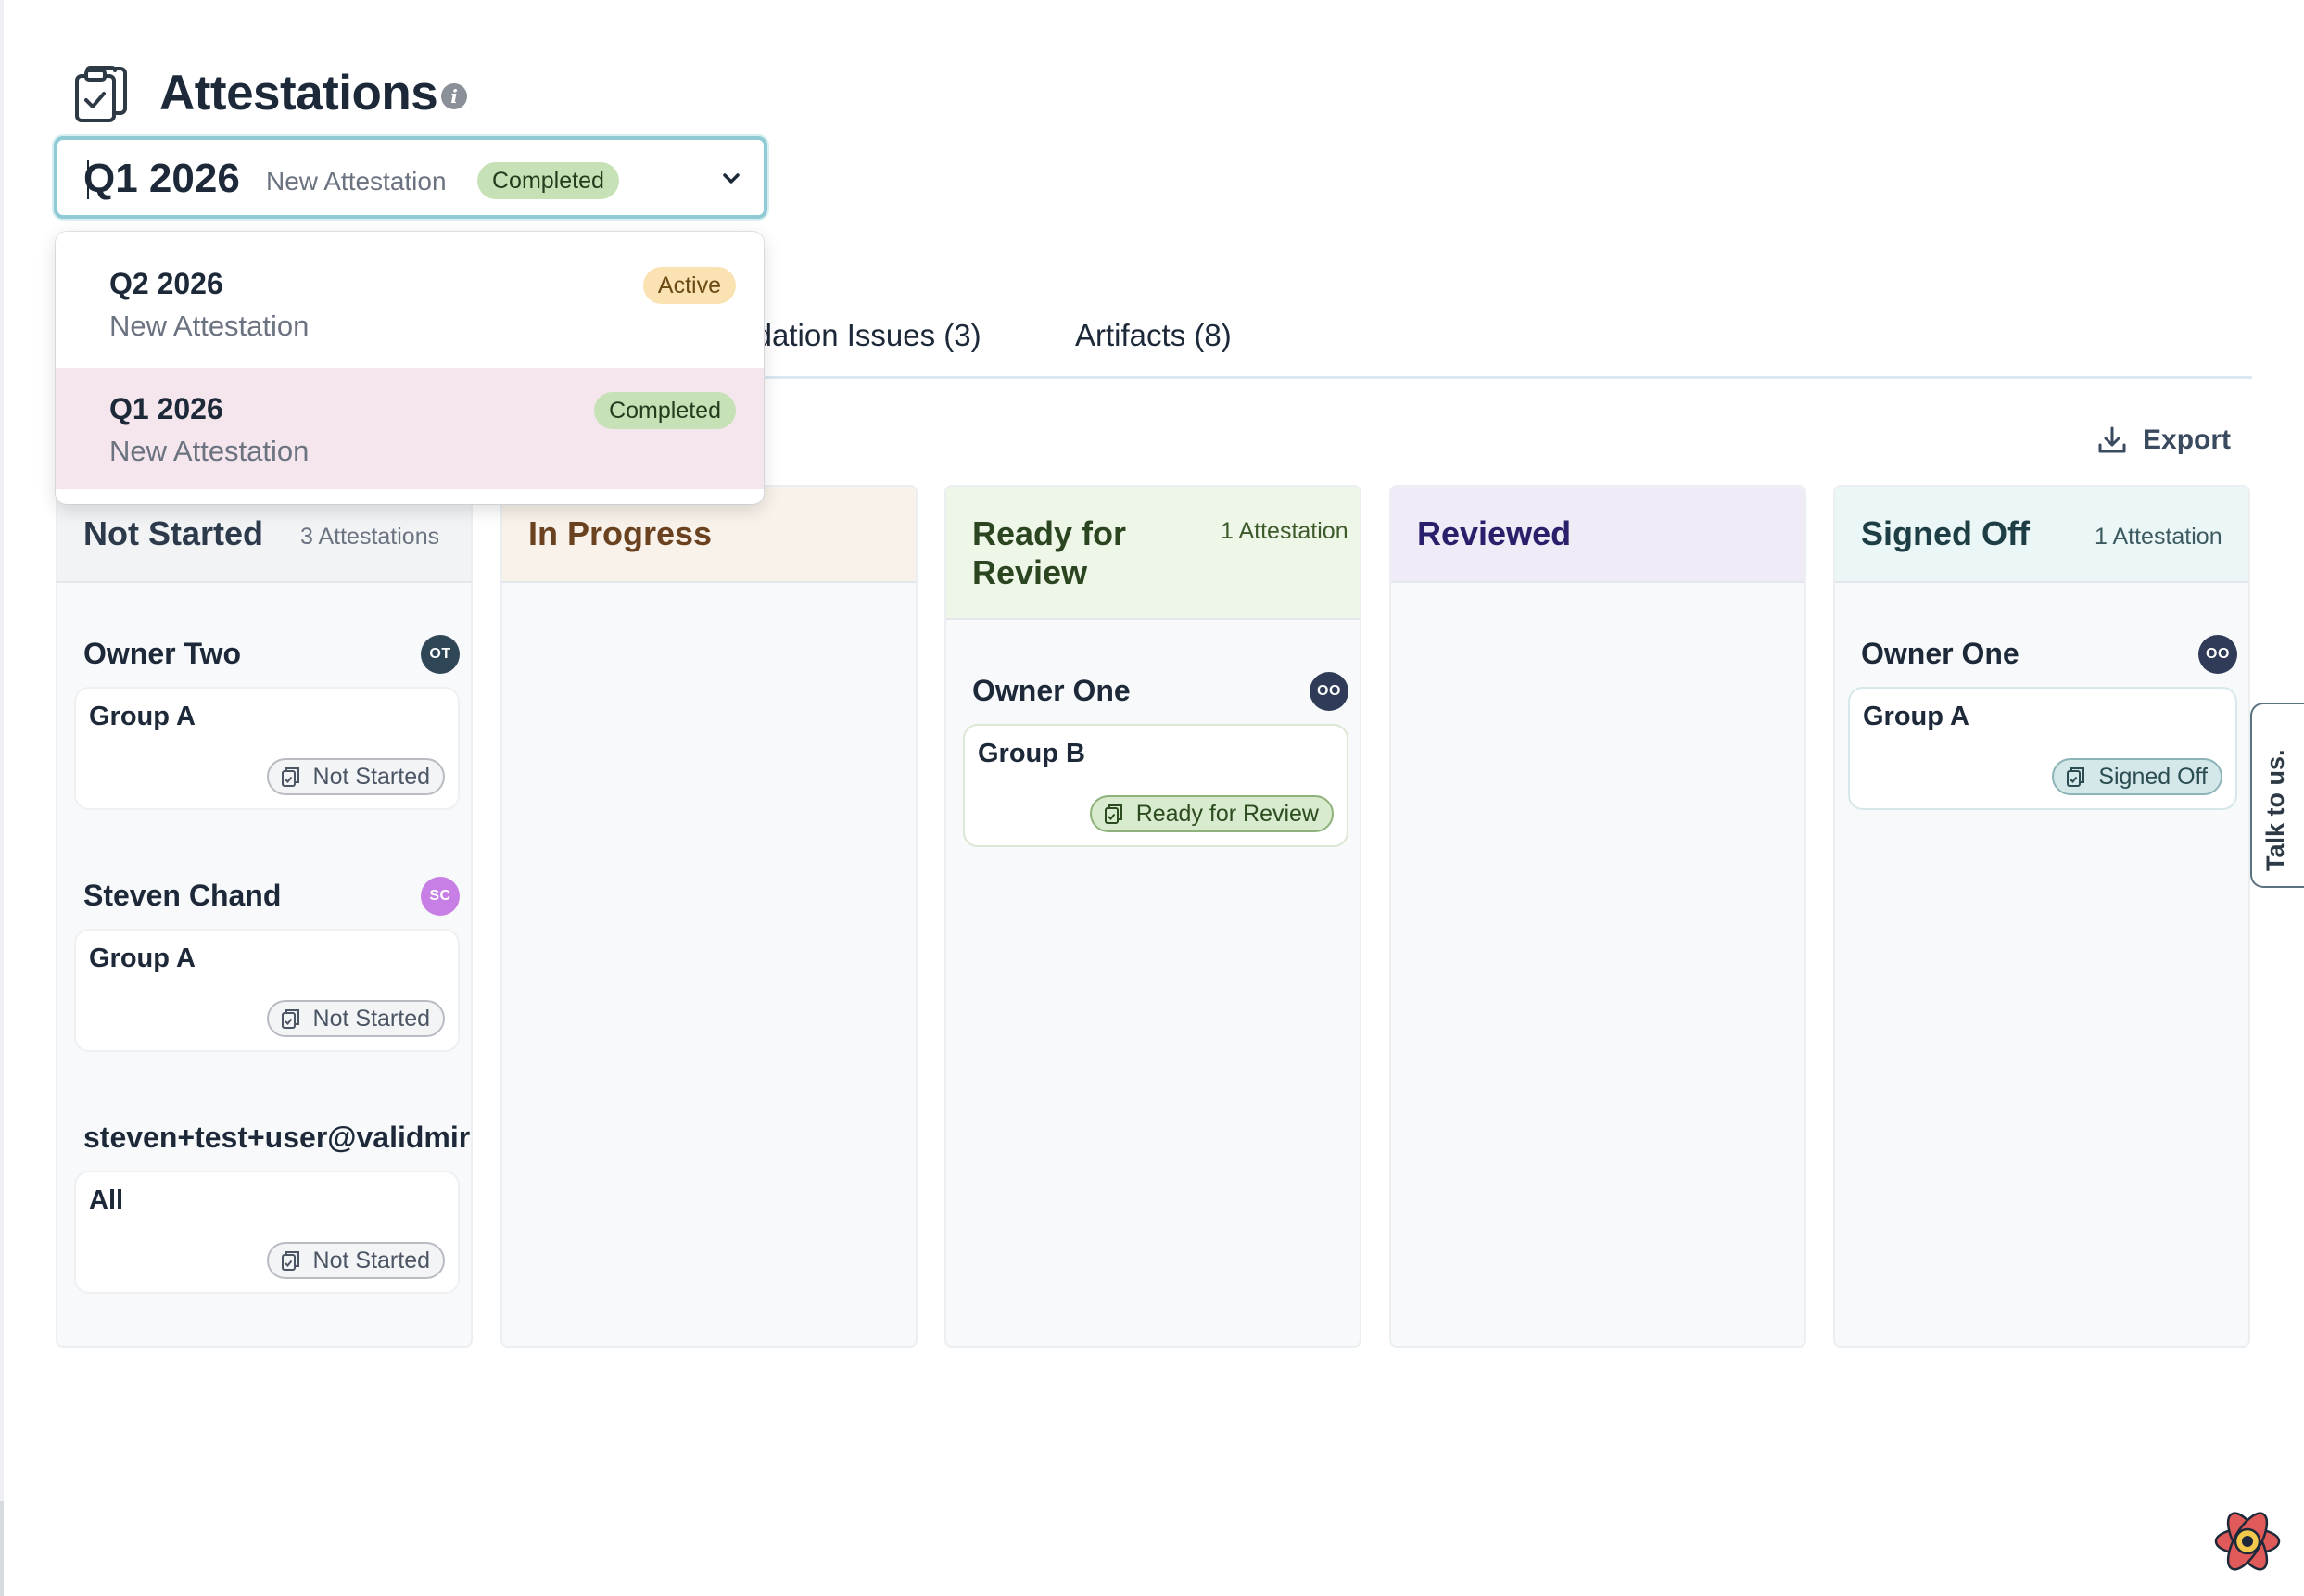 The width and height of the screenshot is (2304, 1596). What do you see at coordinates (689, 285) in the screenshot?
I see `option-status-badge: Active` at bounding box center [689, 285].